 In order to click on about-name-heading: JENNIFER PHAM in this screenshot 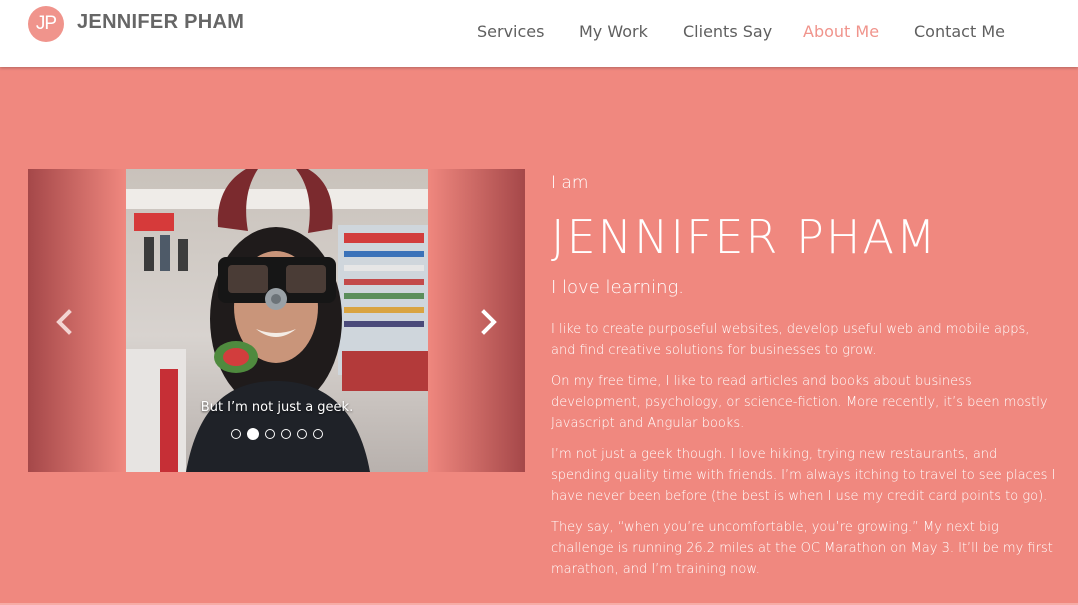, I will do `click(744, 237)`.